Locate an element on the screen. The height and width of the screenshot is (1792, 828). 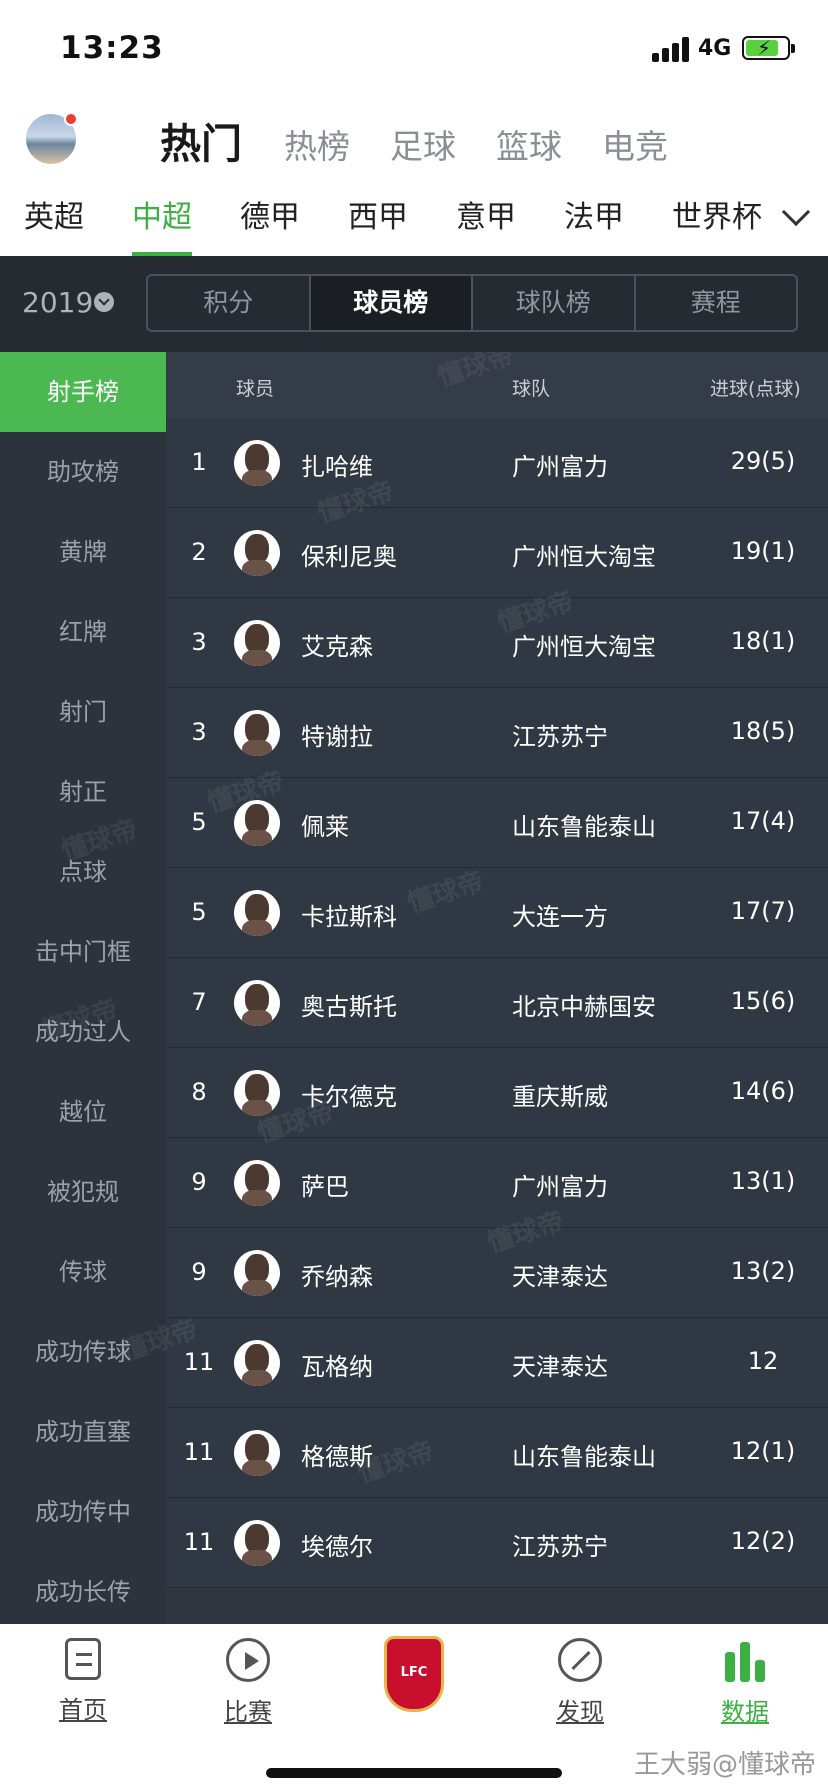
chevron-down-icon is located at coordinates (796, 212).